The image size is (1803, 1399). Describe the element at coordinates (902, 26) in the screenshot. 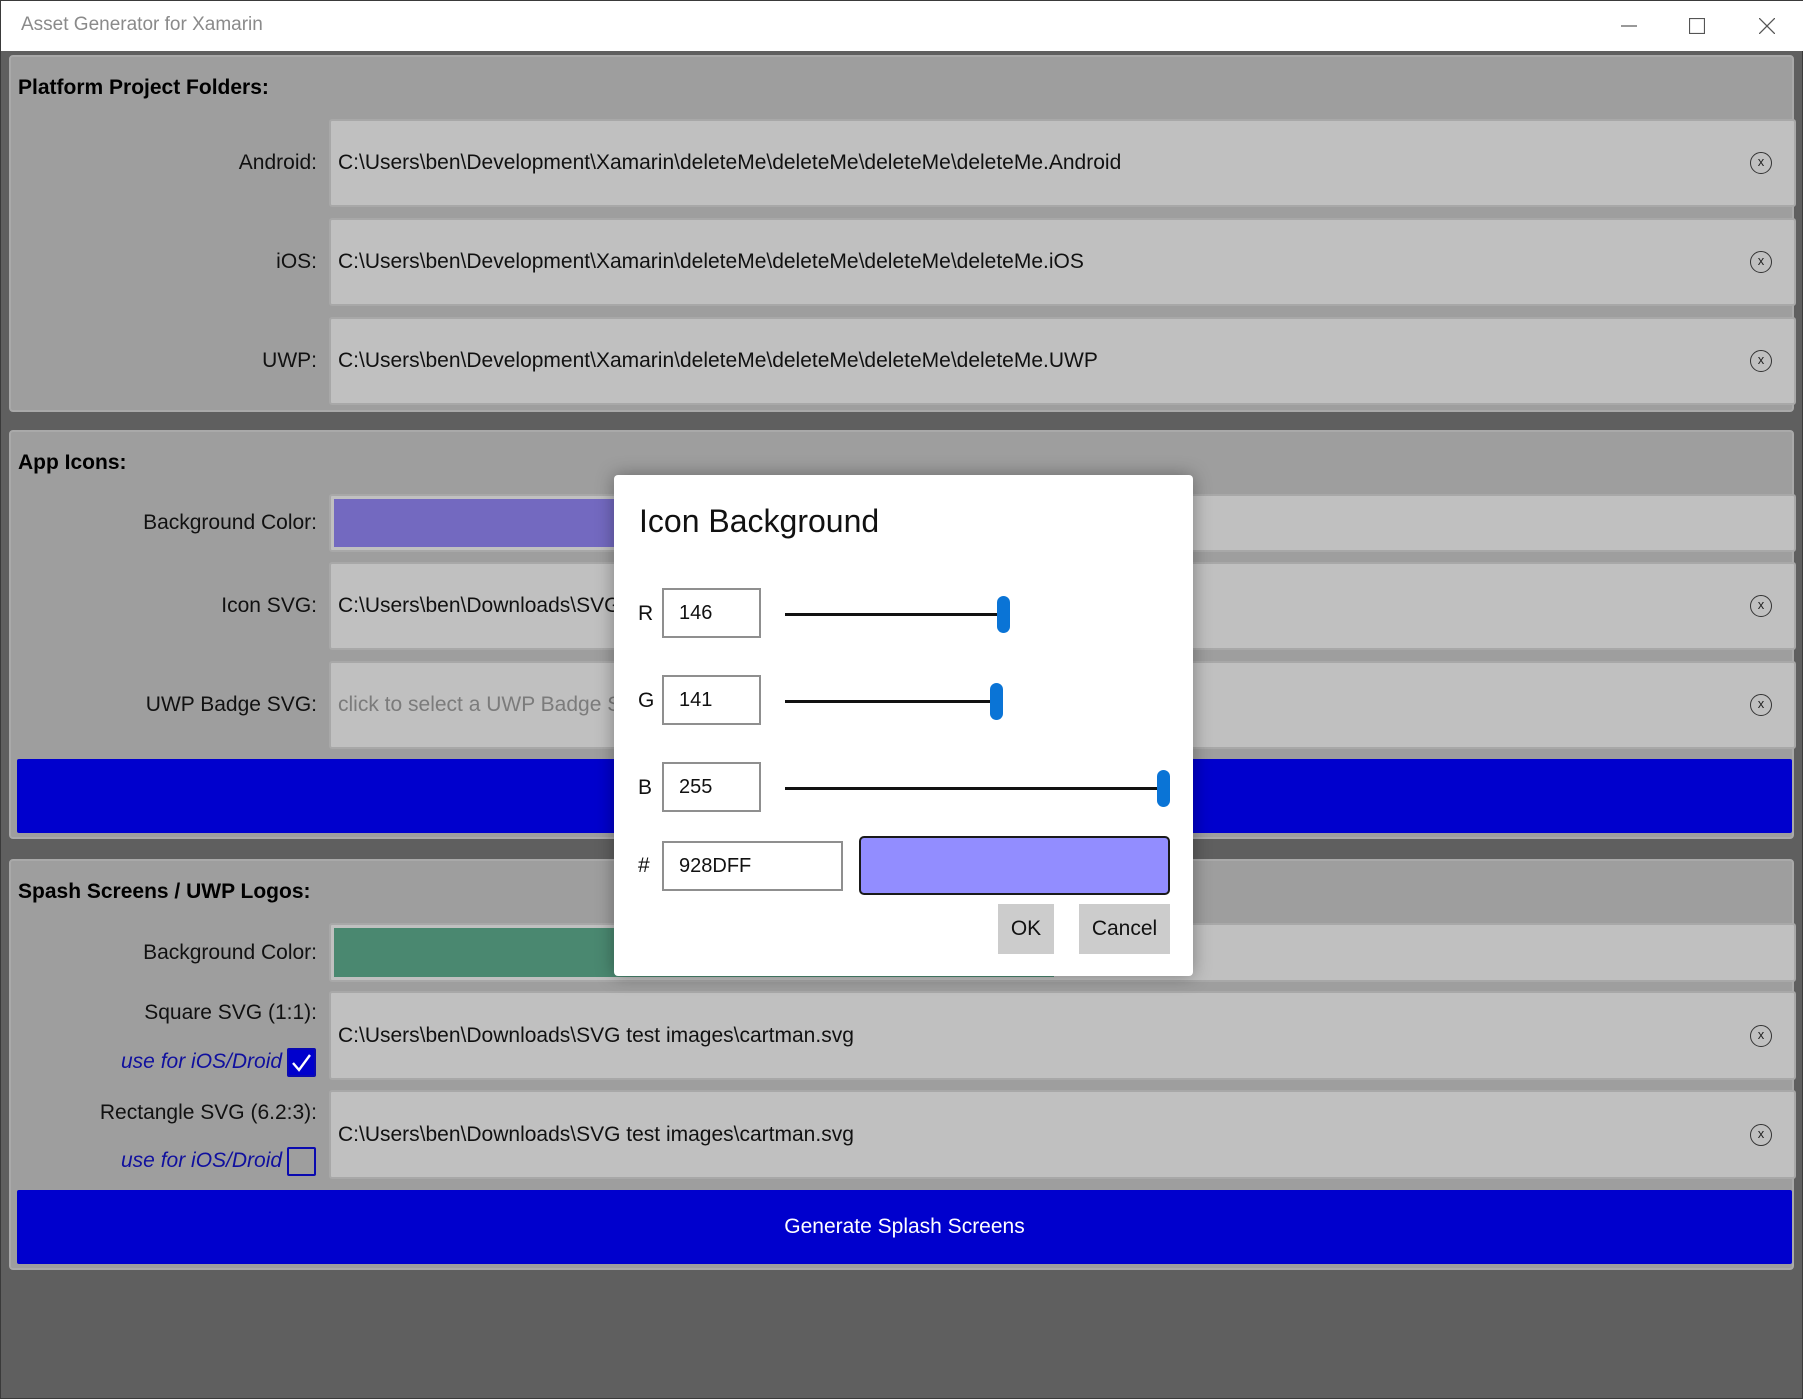

I see `title-bar: Asset Generator for Xamarin` at that location.